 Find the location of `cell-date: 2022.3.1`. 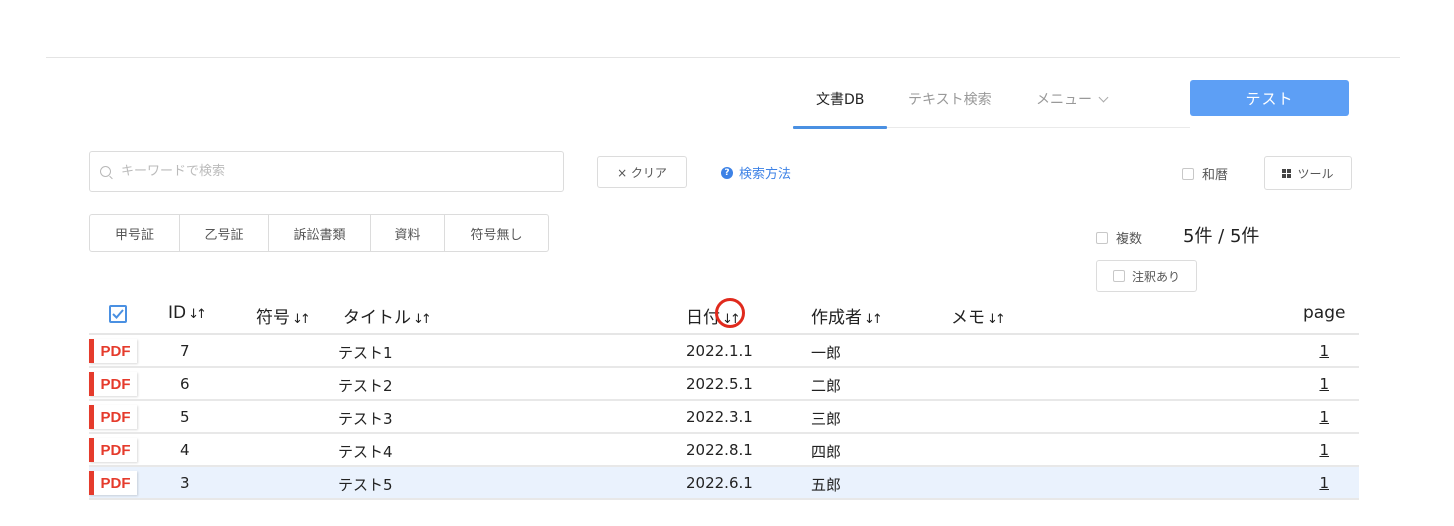

cell-date: 2022.3.1 is located at coordinates (719, 417).